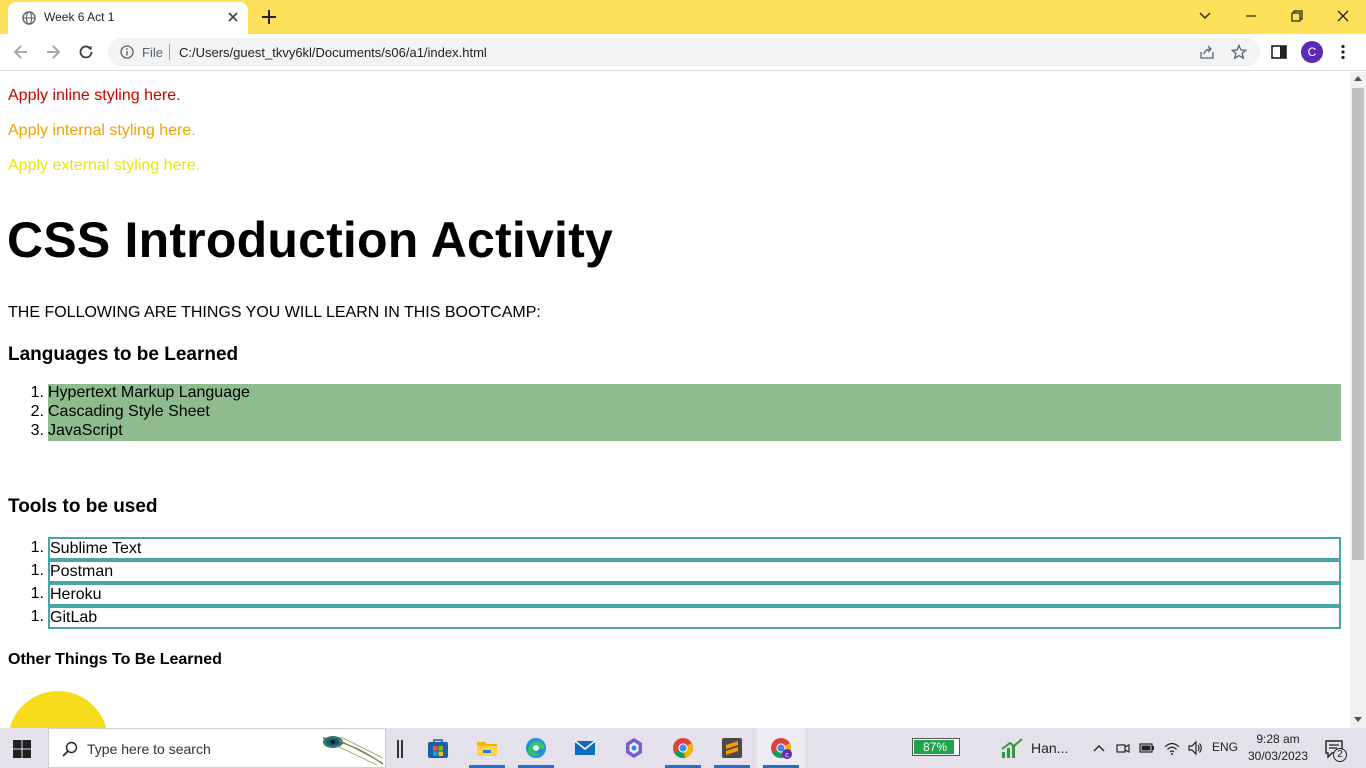 The image size is (1366, 768). What do you see at coordinates (149, 749) in the screenshot?
I see `search-placeholder: Type here to search` at bounding box center [149, 749].